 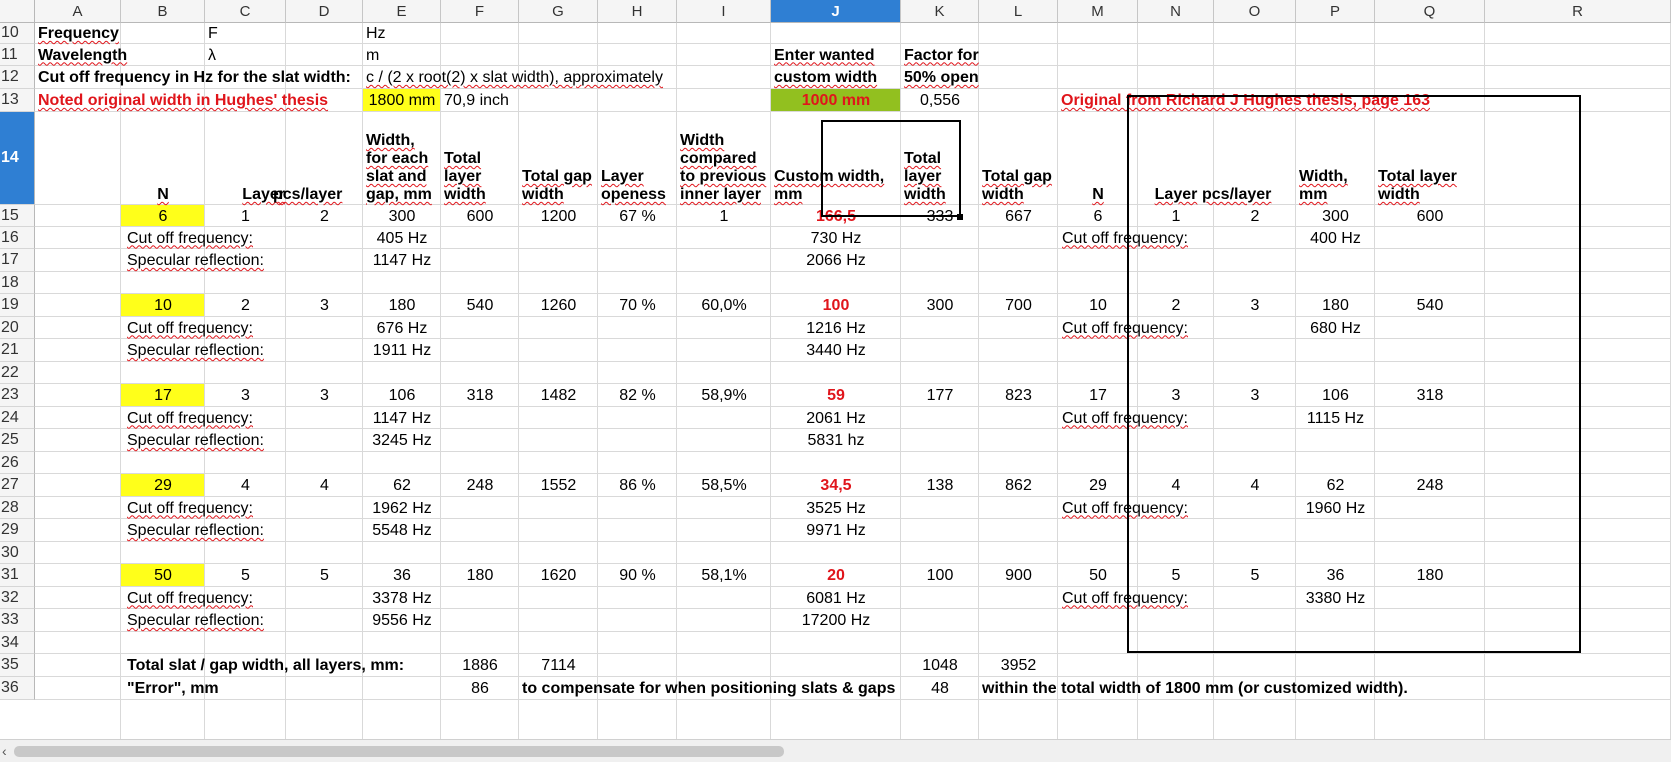 I want to click on wavelength-label: Wavelength, so click(x=81, y=55).